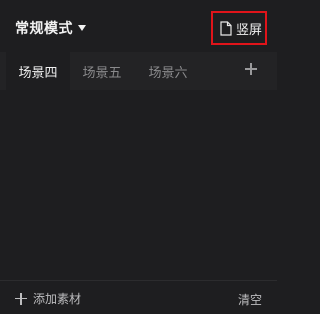 This screenshot has width=320, height=314. I want to click on add-material-button: 添加素材, so click(48, 298).